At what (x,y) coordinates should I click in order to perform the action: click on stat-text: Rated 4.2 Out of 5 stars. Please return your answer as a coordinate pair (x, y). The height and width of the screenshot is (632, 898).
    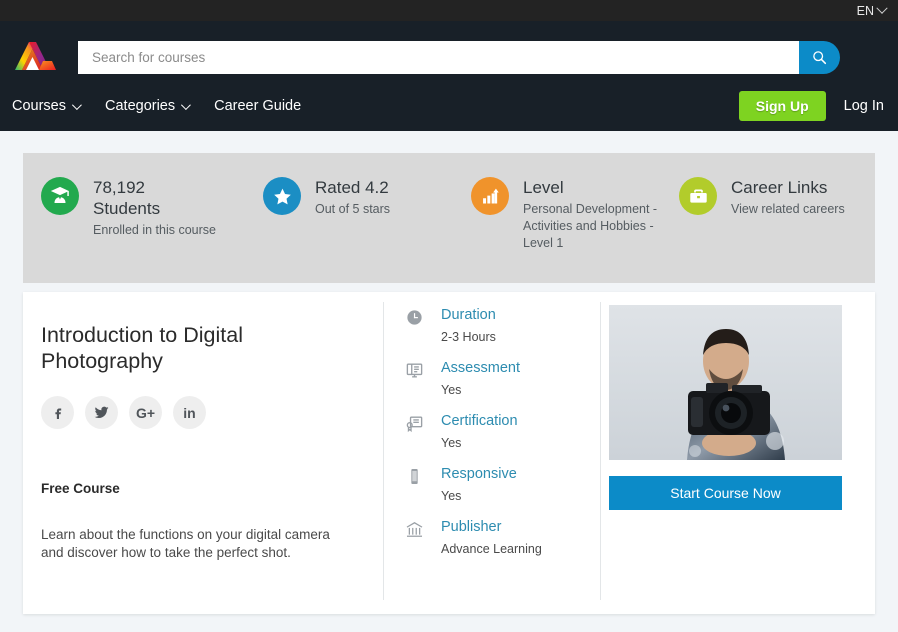
    Looking at the image, I should click on (352, 230).